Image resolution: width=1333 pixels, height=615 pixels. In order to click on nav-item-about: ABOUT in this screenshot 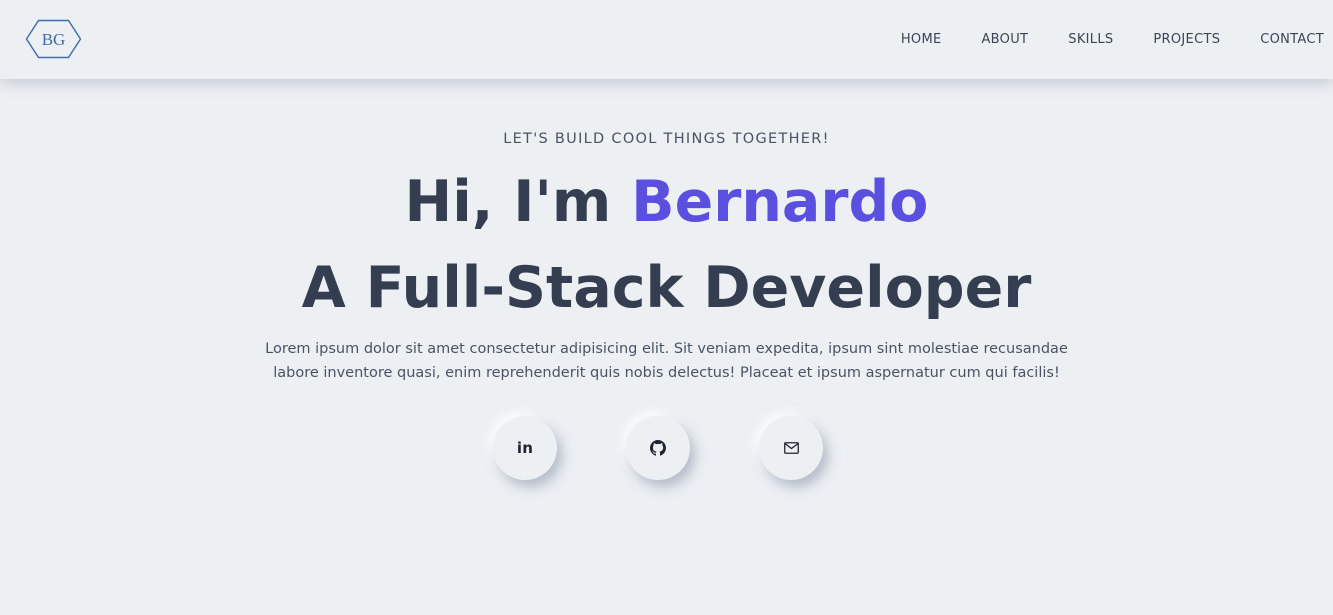, I will do `click(1004, 39)`.